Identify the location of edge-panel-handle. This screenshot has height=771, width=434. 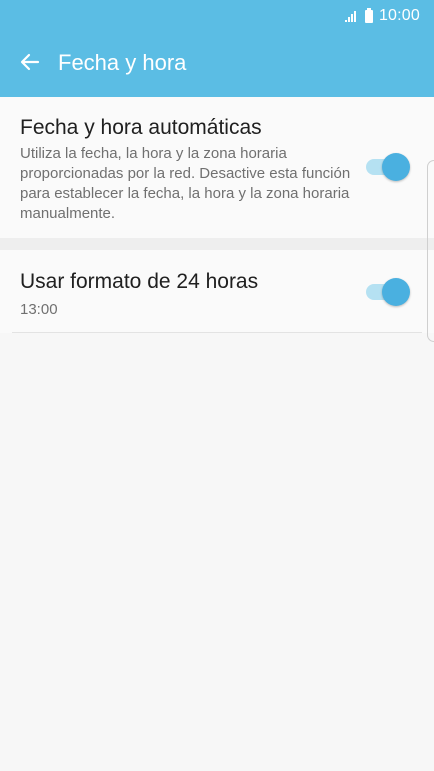
(430, 251).